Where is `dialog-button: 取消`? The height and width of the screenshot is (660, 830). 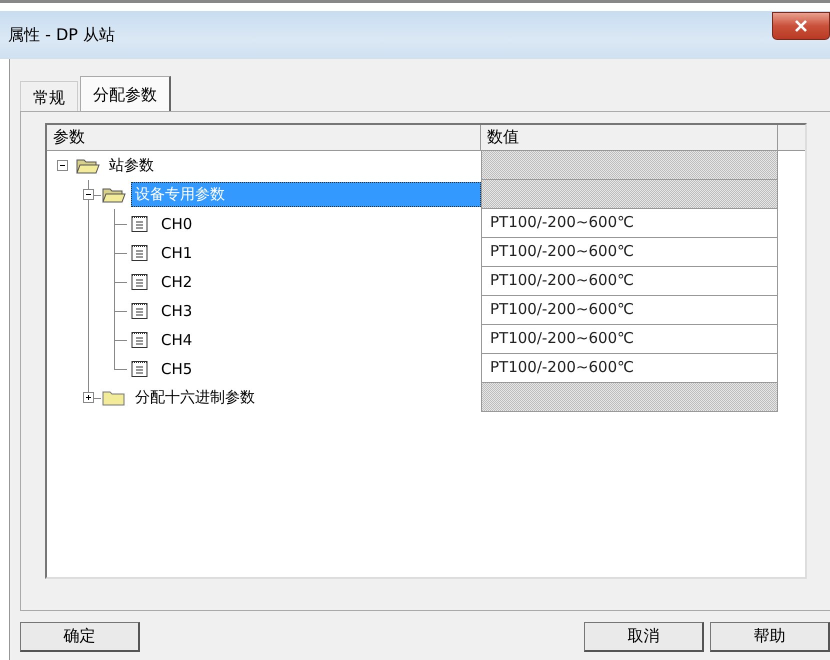 dialog-button: 取消 is located at coordinates (644, 637).